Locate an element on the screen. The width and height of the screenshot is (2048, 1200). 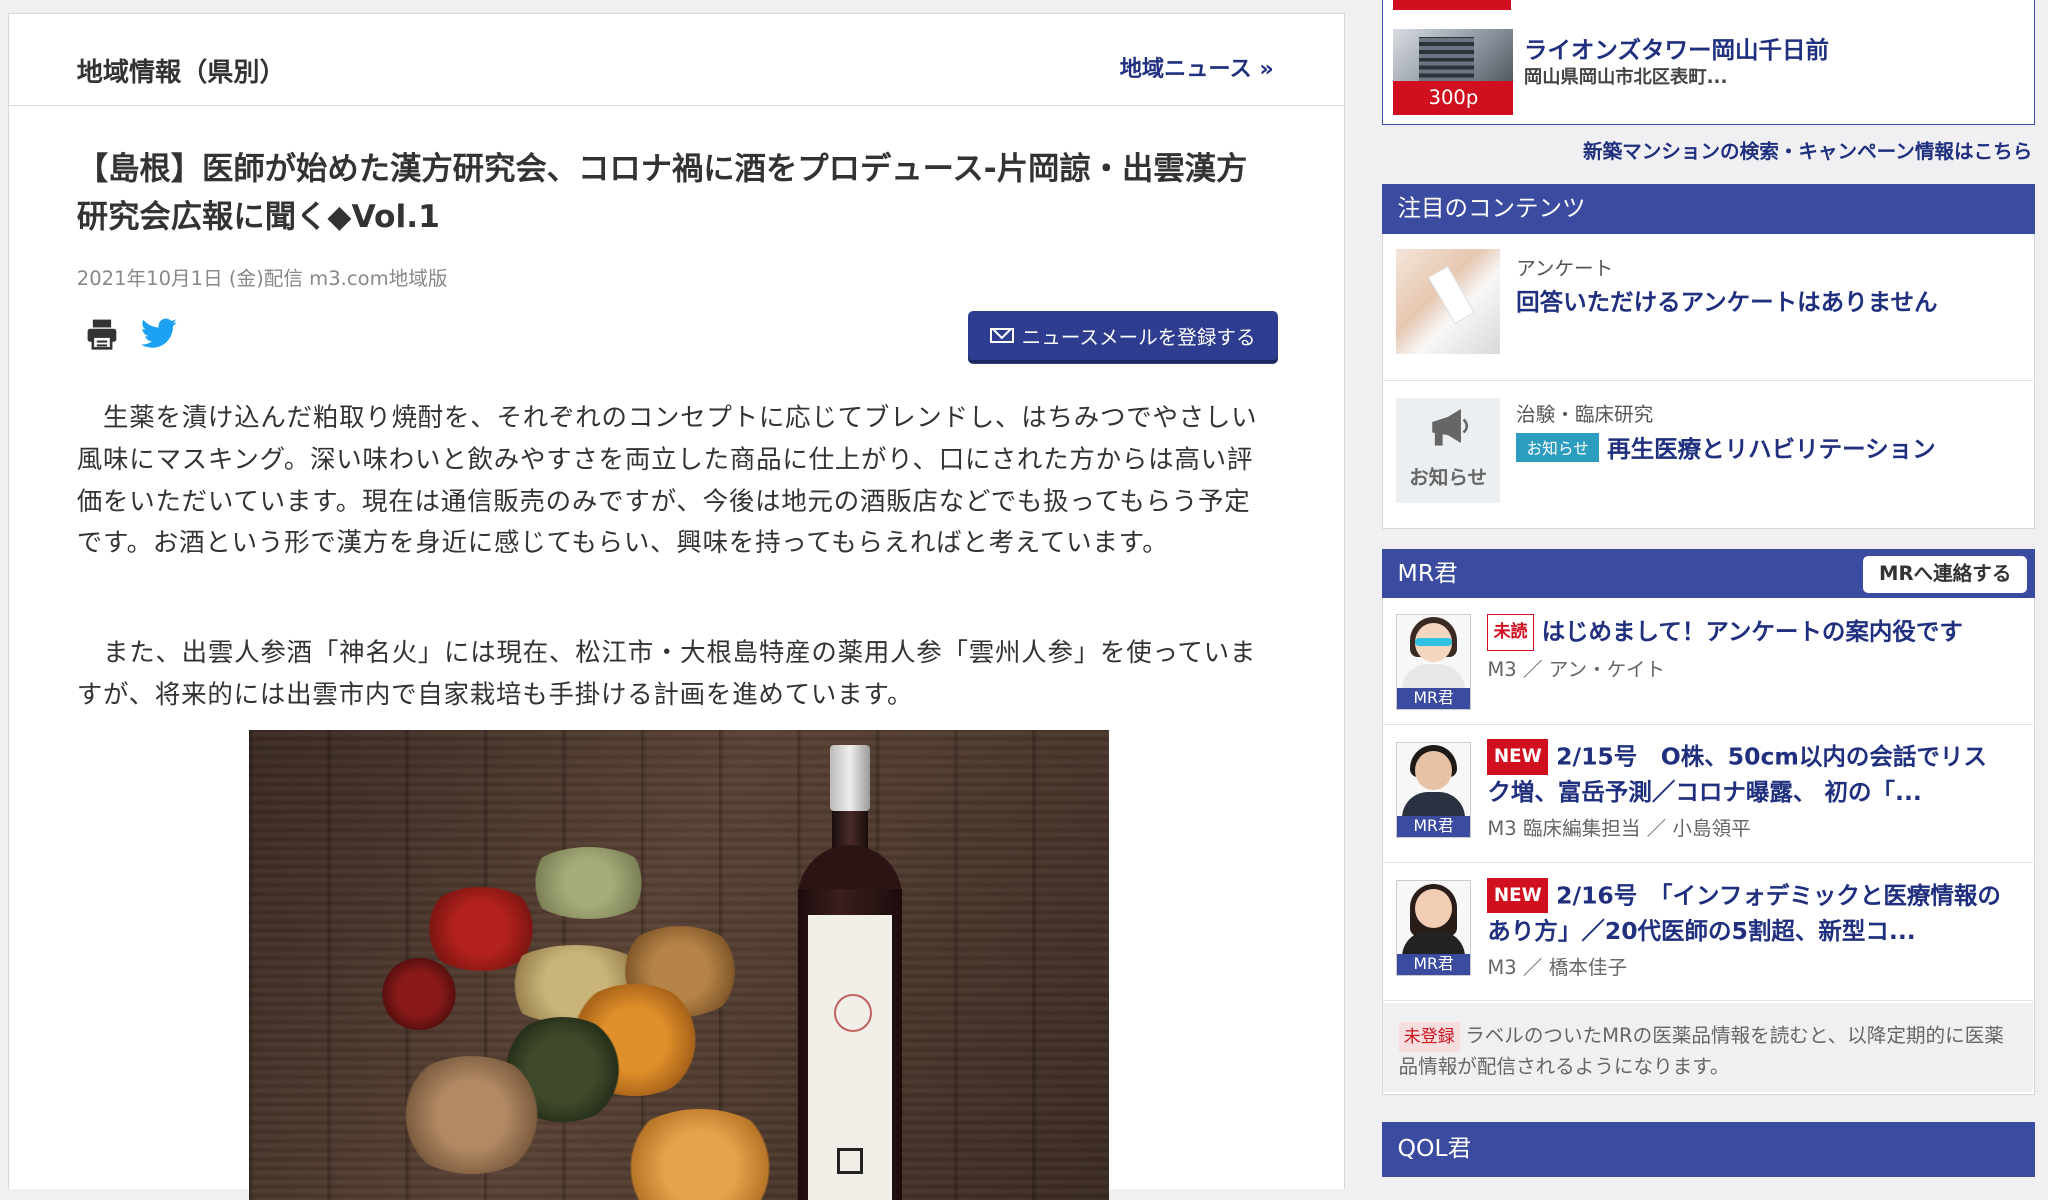
share-toolbar is located at coordinates (130, 333).